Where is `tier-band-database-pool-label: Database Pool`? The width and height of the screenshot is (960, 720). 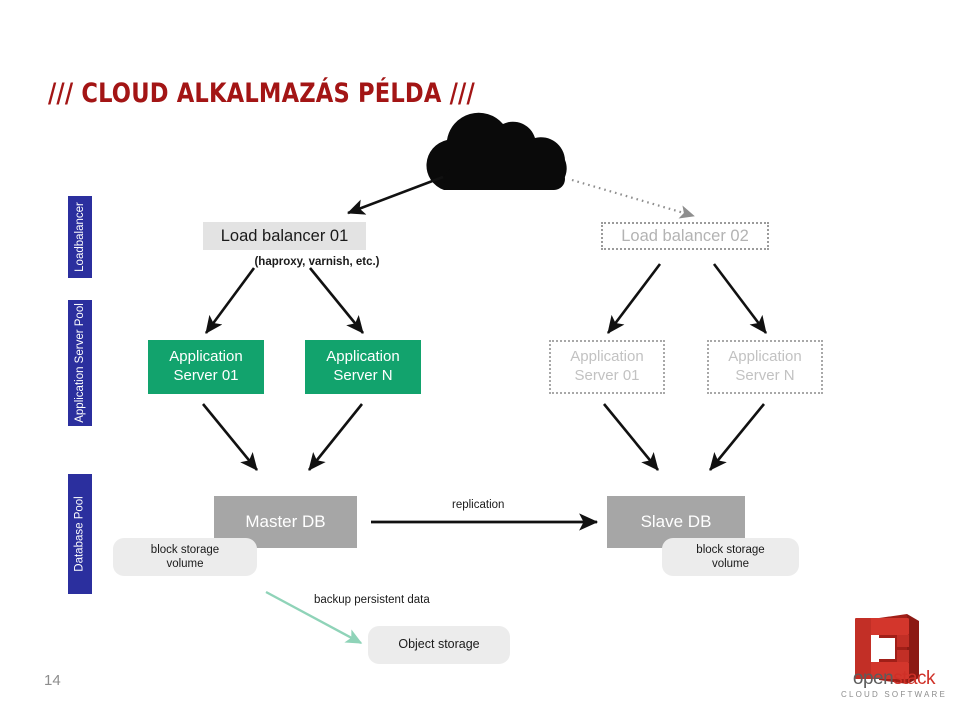
tier-band-database-pool-label: Database Pool is located at coordinates (80, 534).